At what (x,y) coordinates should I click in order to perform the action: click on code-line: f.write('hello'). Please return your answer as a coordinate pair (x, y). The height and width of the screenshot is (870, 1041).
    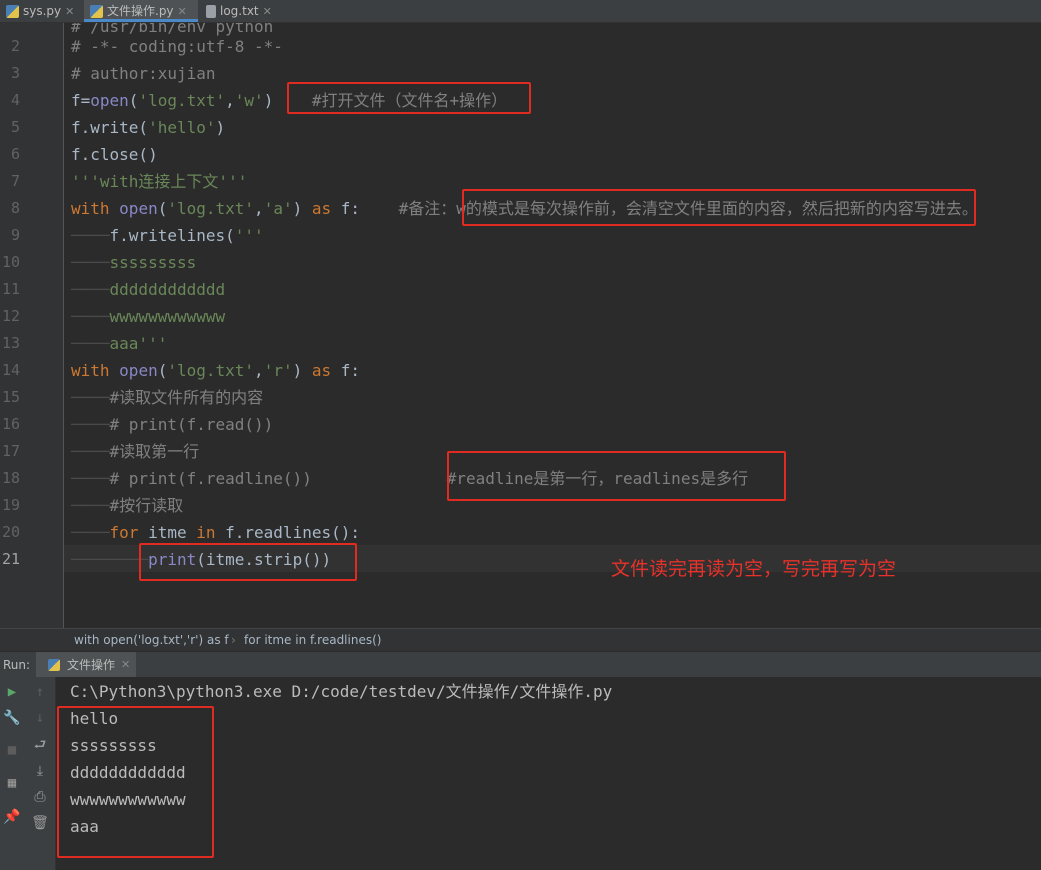
    Looking at the image, I should click on (148, 127).